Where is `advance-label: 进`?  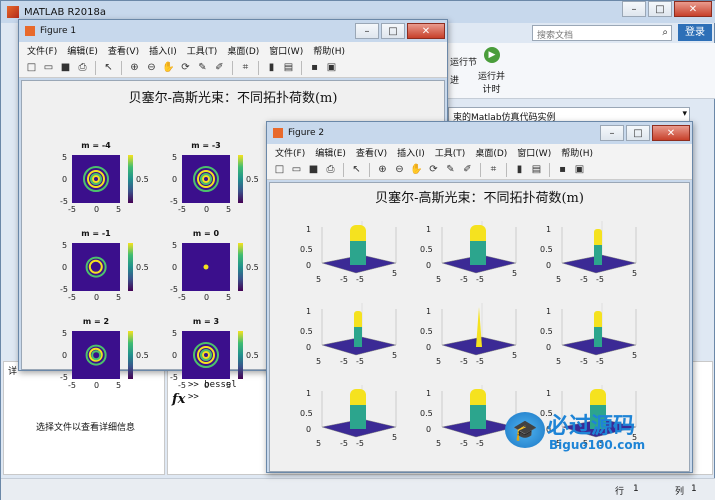 advance-label: 进 is located at coordinates (454, 79).